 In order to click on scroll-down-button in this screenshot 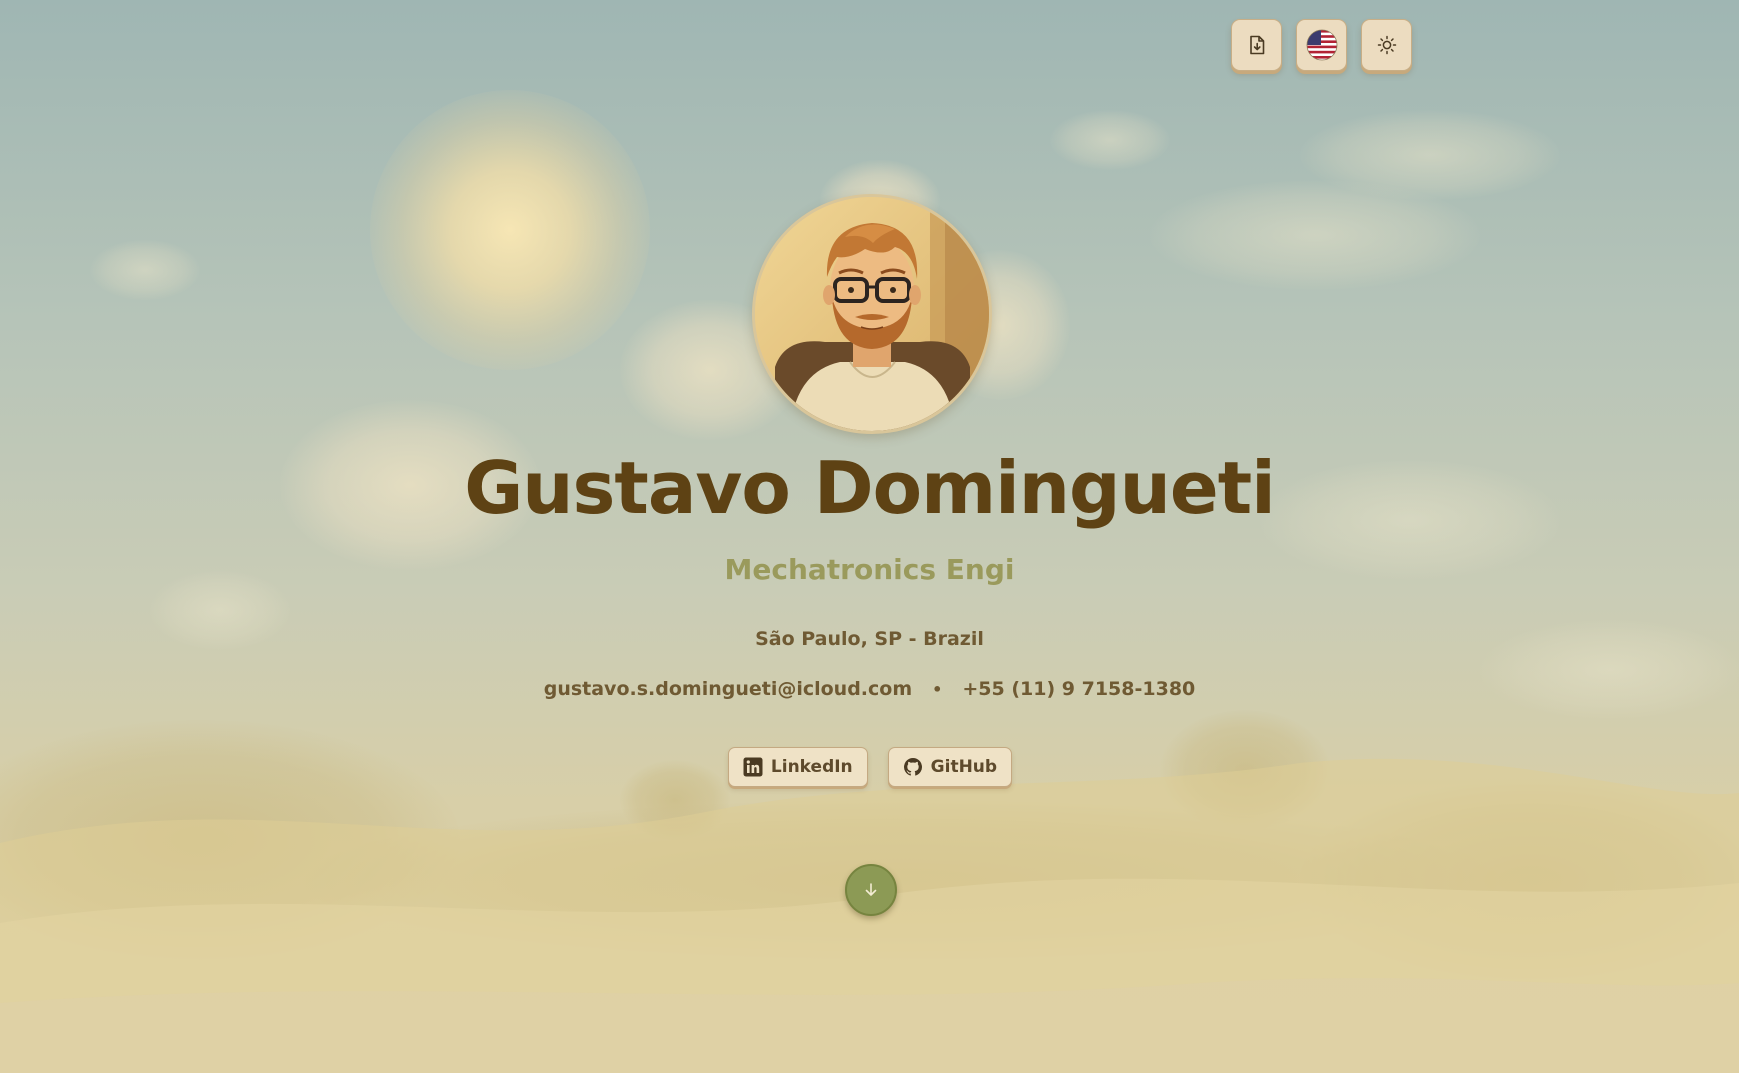, I will do `click(871, 890)`.